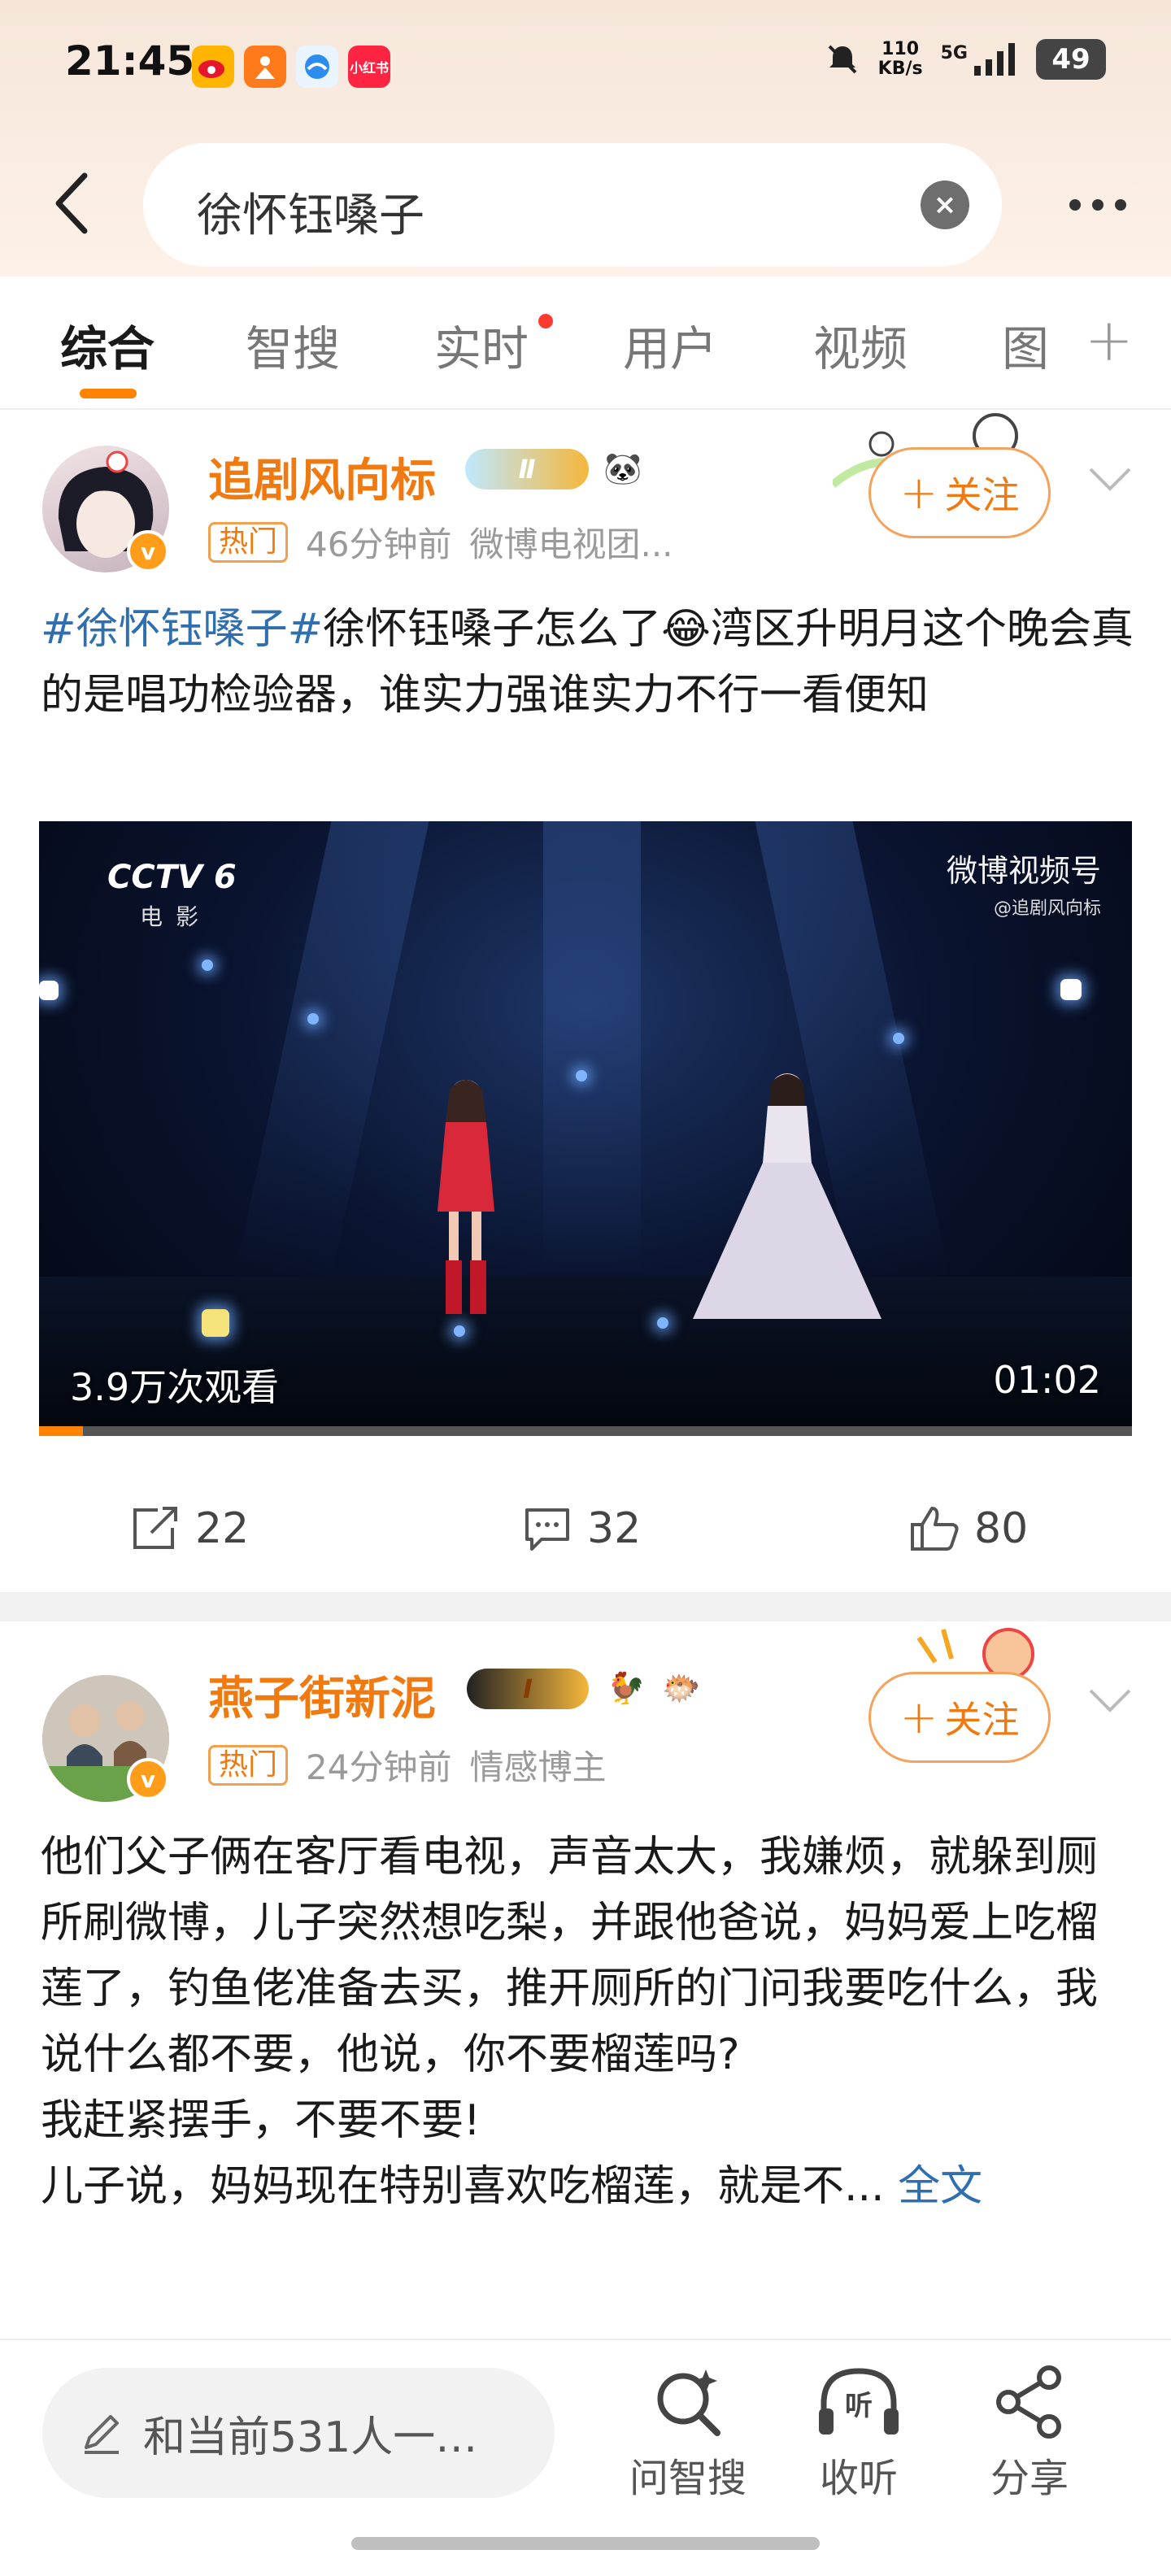  I want to click on post-time: 24分钟前, so click(379, 1767).